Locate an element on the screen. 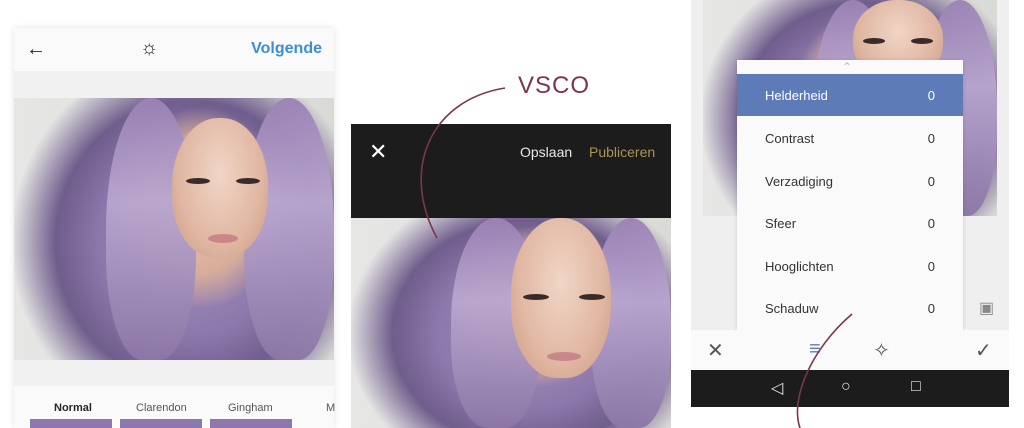 The width and height of the screenshot is (1024, 428). filter-thumb-clarendon is located at coordinates (161, 423).